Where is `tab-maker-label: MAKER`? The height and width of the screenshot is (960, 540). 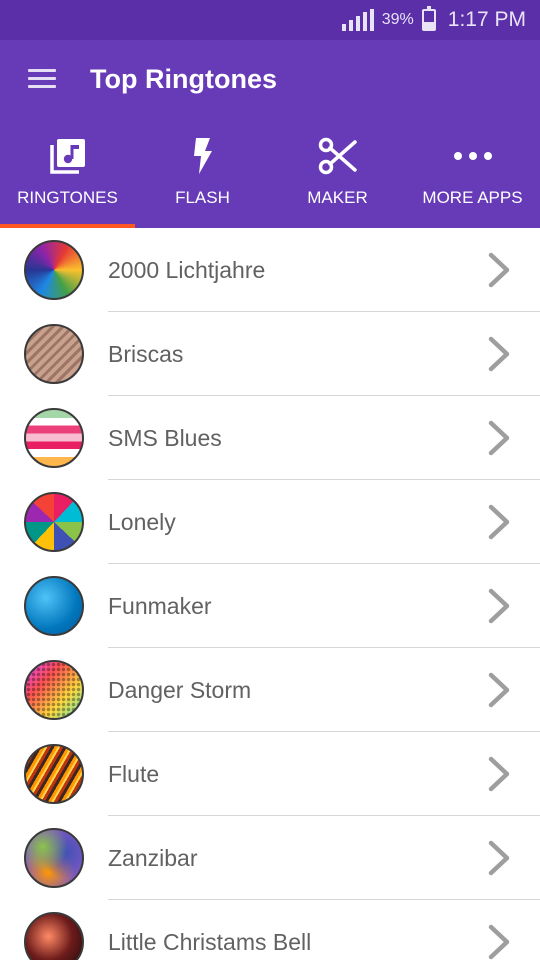
tab-maker-label: MAKER is located at coordinates (337, 197).